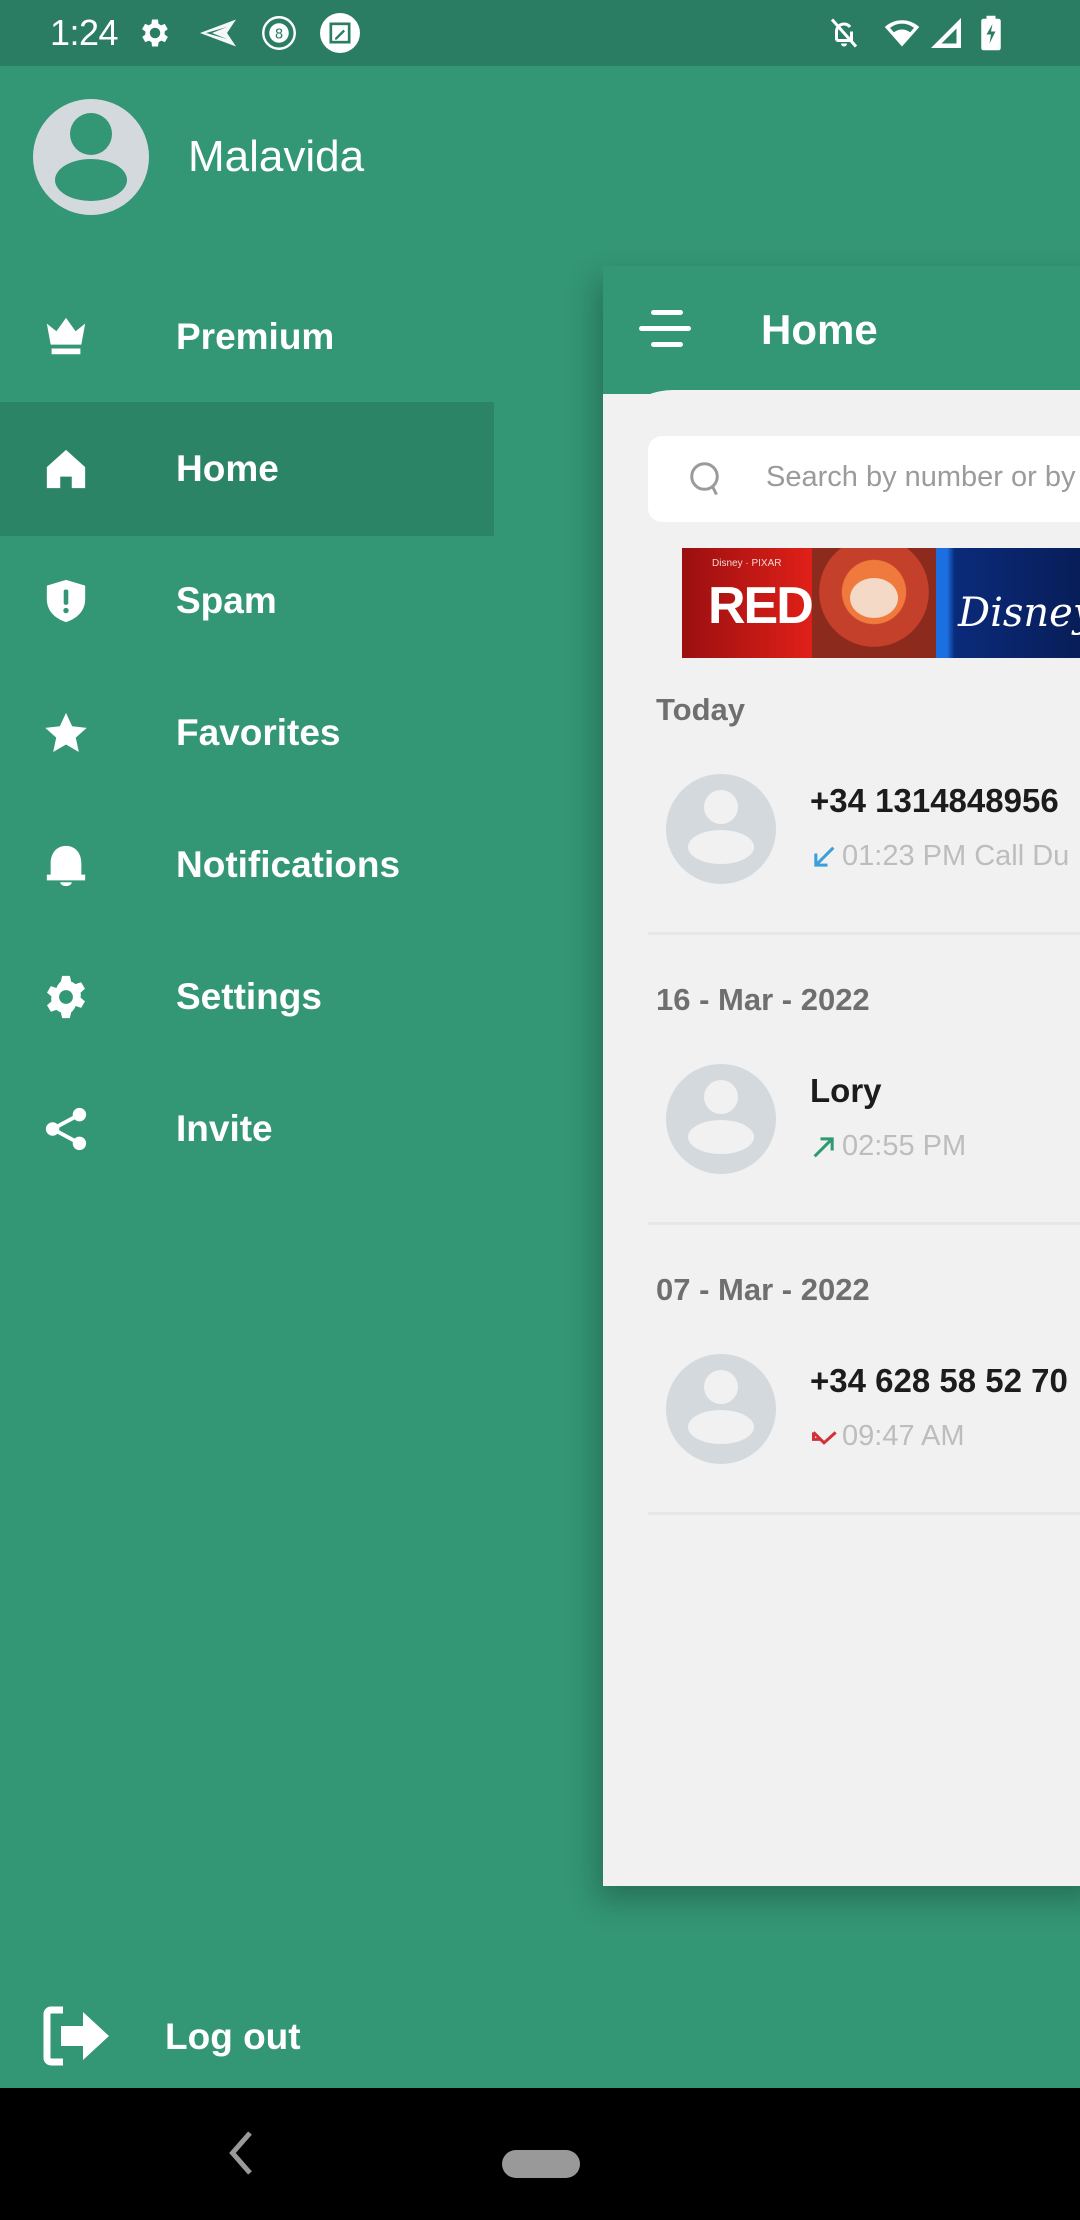 The width and height of the screenshot is (1080, 2220). Describe the element at coordinates (761, 606) in the screenshot. I see `ad-title: RED` at that location.